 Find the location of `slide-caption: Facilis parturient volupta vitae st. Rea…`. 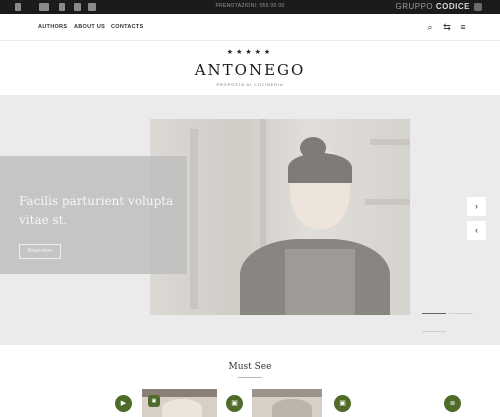

slide-caption: Facilis parturient volupta vitae st. Rea… is located at coordinates (93, 215).